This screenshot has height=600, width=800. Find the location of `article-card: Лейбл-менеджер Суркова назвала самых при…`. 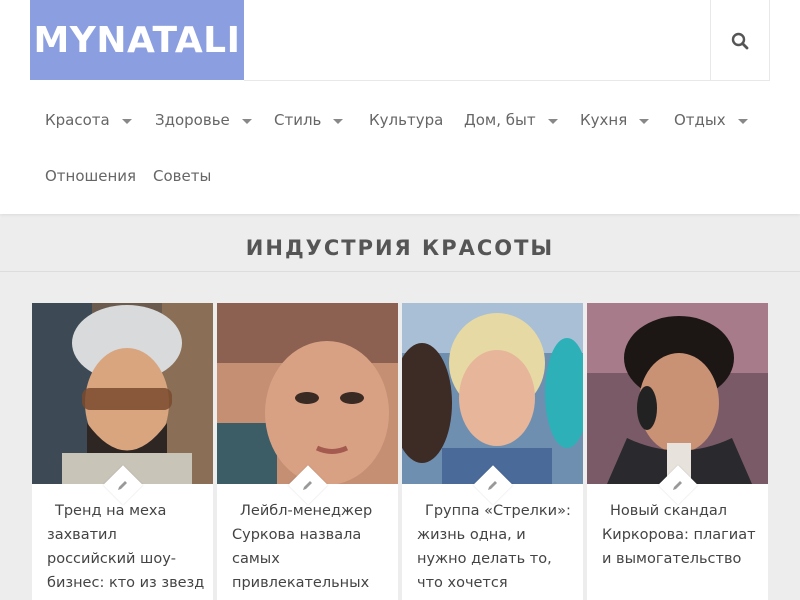

article-card: Лейбл-менеджер Суркова назвала самых при… is located at coordinates (307, 451).